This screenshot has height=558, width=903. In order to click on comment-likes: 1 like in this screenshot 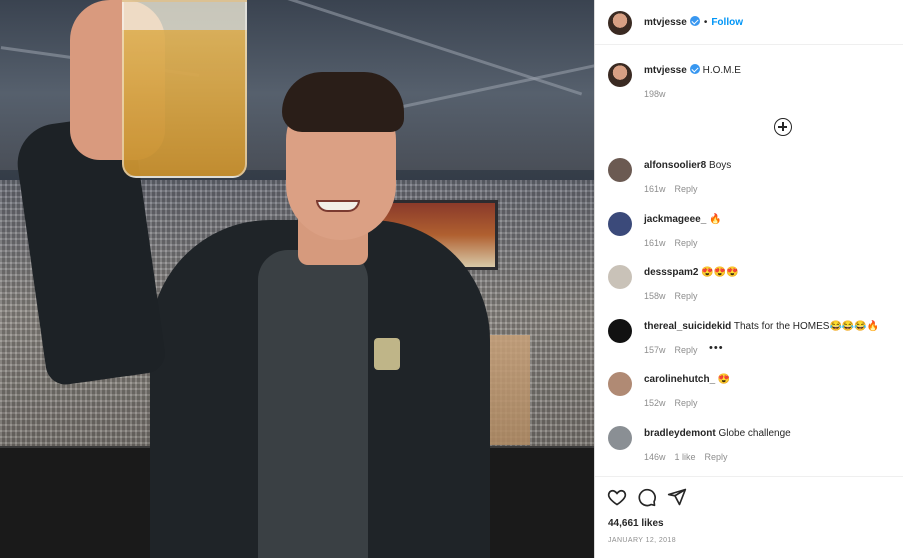, I will do `click(685, 457)`.